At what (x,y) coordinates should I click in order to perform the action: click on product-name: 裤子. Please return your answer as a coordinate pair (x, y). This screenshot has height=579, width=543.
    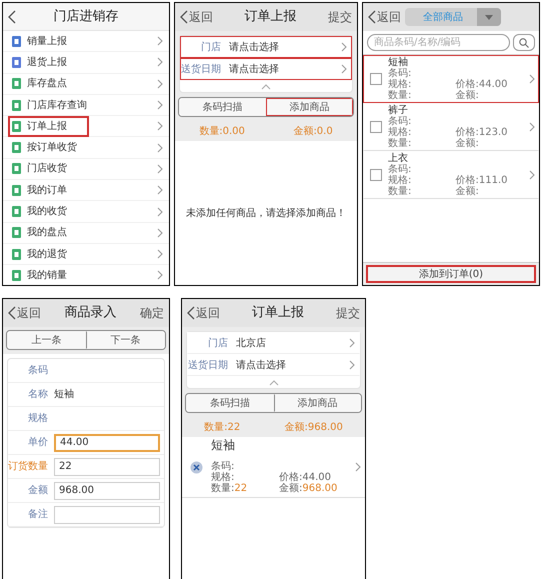
    Looking at the image, I should click on (398, 110).